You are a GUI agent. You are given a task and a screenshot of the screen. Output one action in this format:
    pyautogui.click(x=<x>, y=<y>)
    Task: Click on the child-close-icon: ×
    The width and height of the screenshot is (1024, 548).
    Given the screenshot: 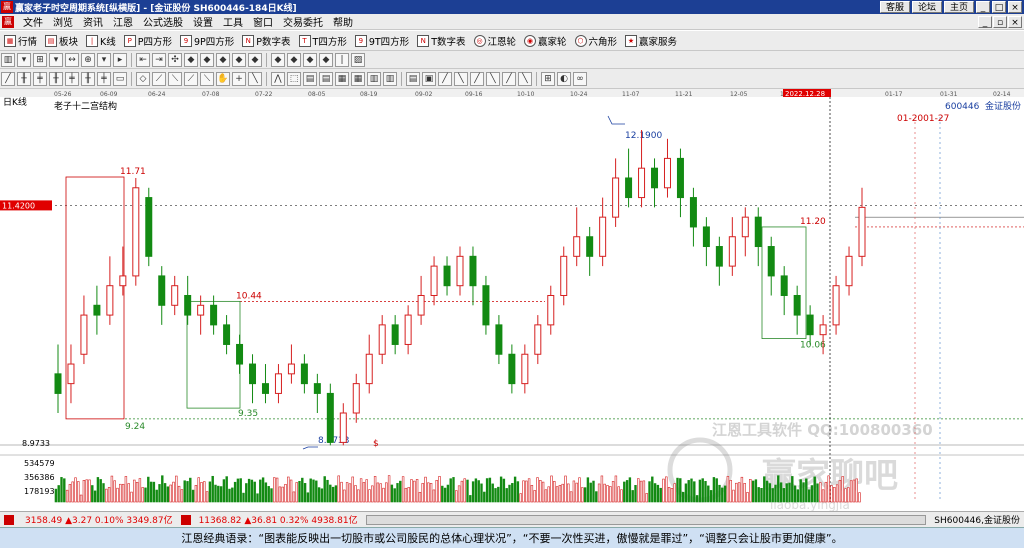 What is the action you would take?
    pyautogui.click(x=1015, y=22)
    